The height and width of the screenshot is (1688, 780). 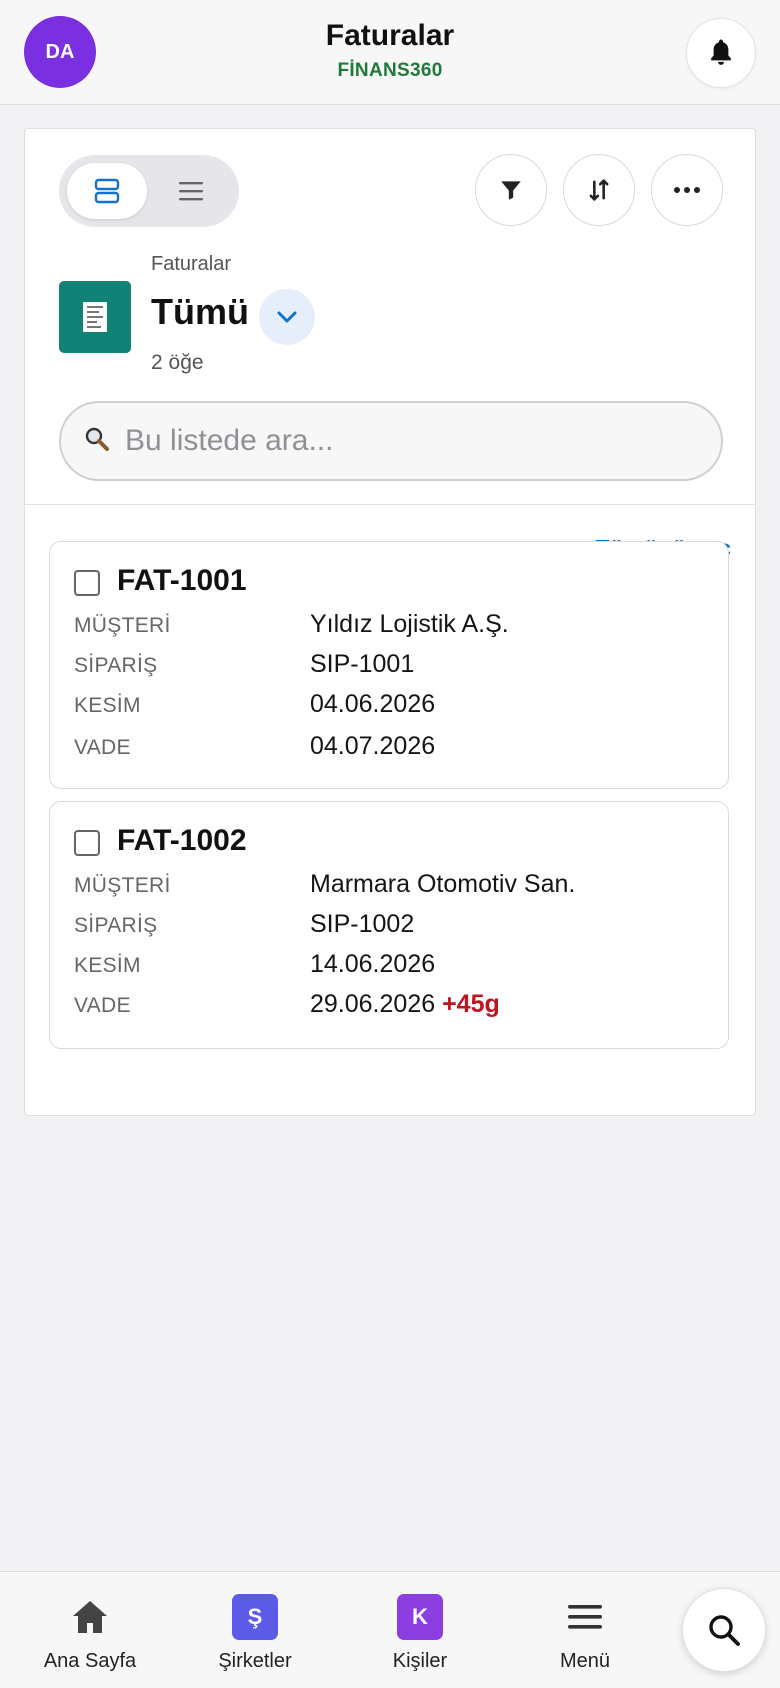 What do you see at coordinates (191, 264) in the screenshot?
I see `list-object-label: Faturalar` at bounding box center [191, 264].